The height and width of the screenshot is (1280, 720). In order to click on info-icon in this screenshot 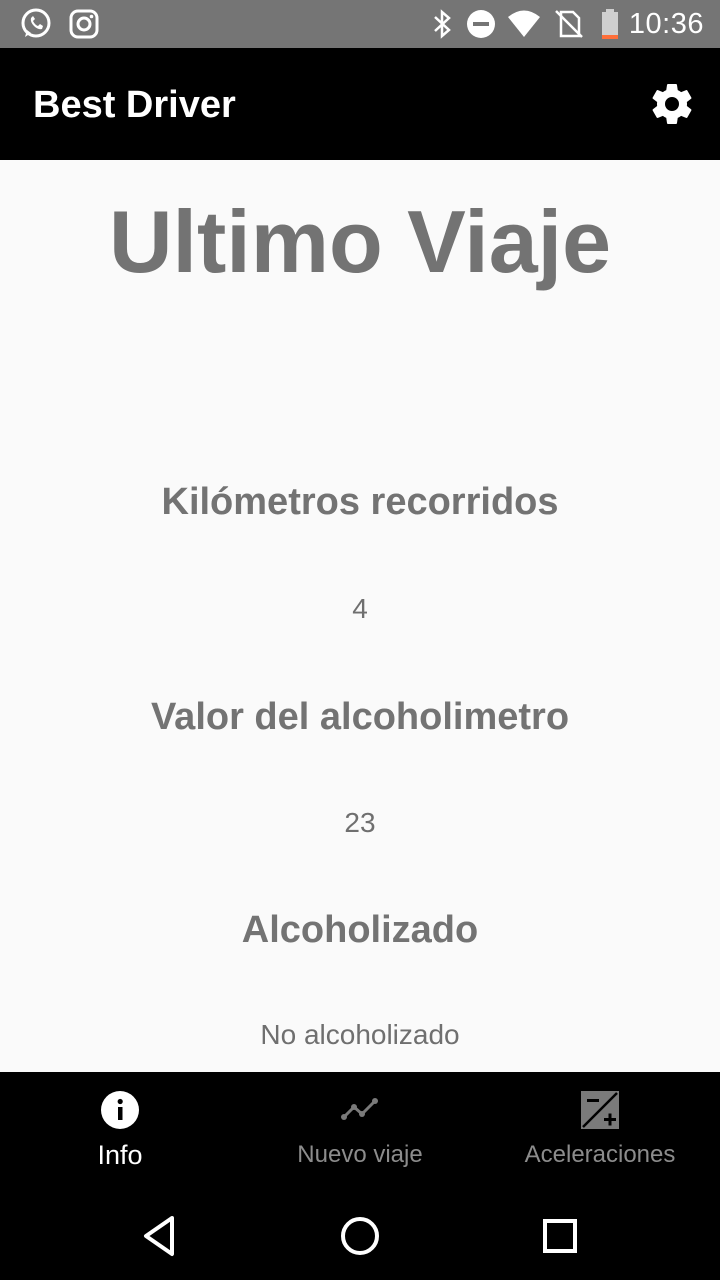, I will do `click(120, 1110)`.